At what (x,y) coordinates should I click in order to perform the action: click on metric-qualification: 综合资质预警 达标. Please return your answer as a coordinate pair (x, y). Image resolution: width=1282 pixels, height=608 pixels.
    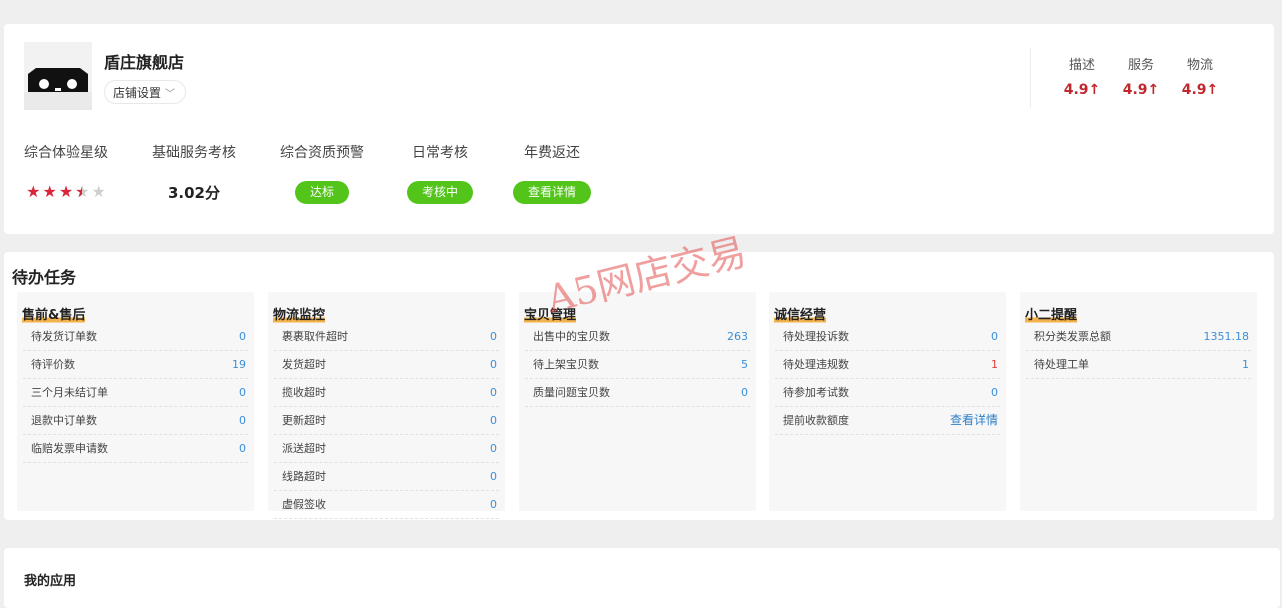
    Looking at the image, I should click on (322, 173).